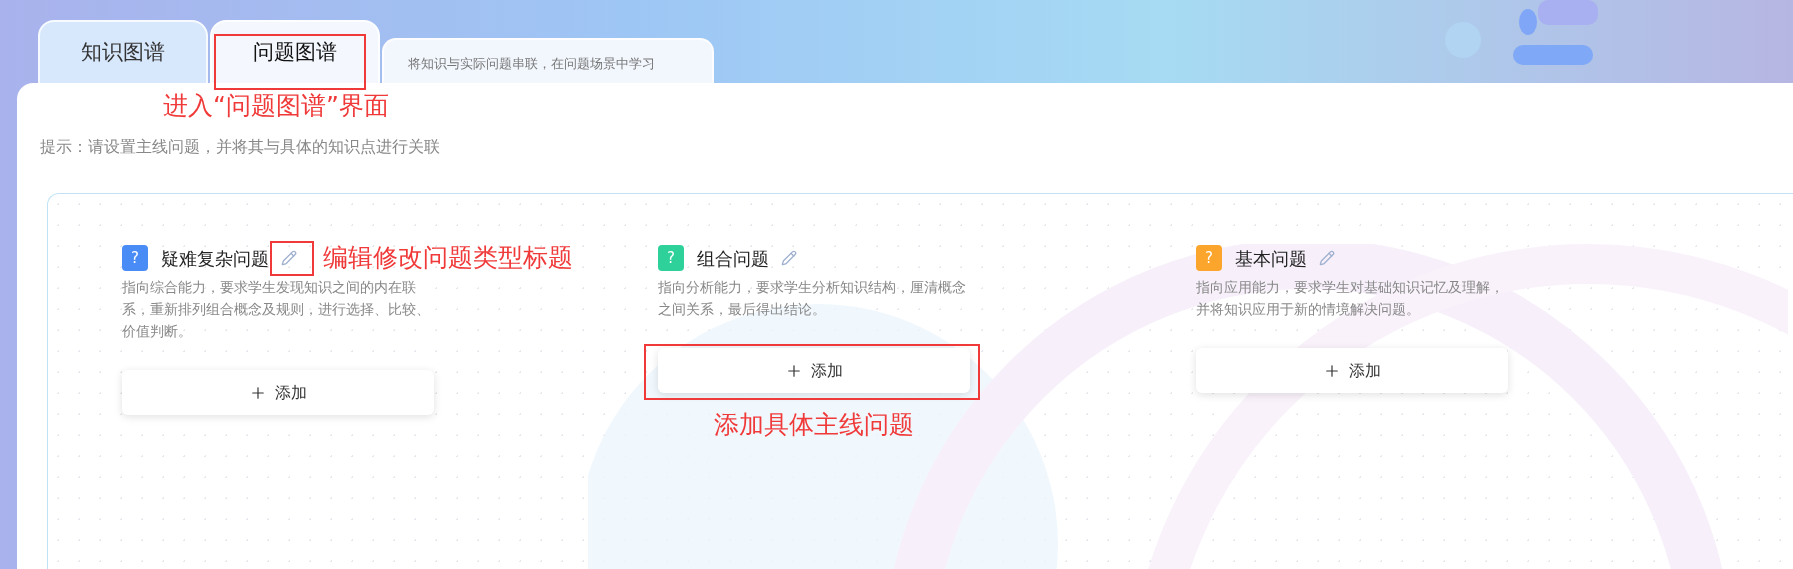 The width and height of the screenshot is (1793, 569). I want to click on highlight-frame, so click(292, 258).